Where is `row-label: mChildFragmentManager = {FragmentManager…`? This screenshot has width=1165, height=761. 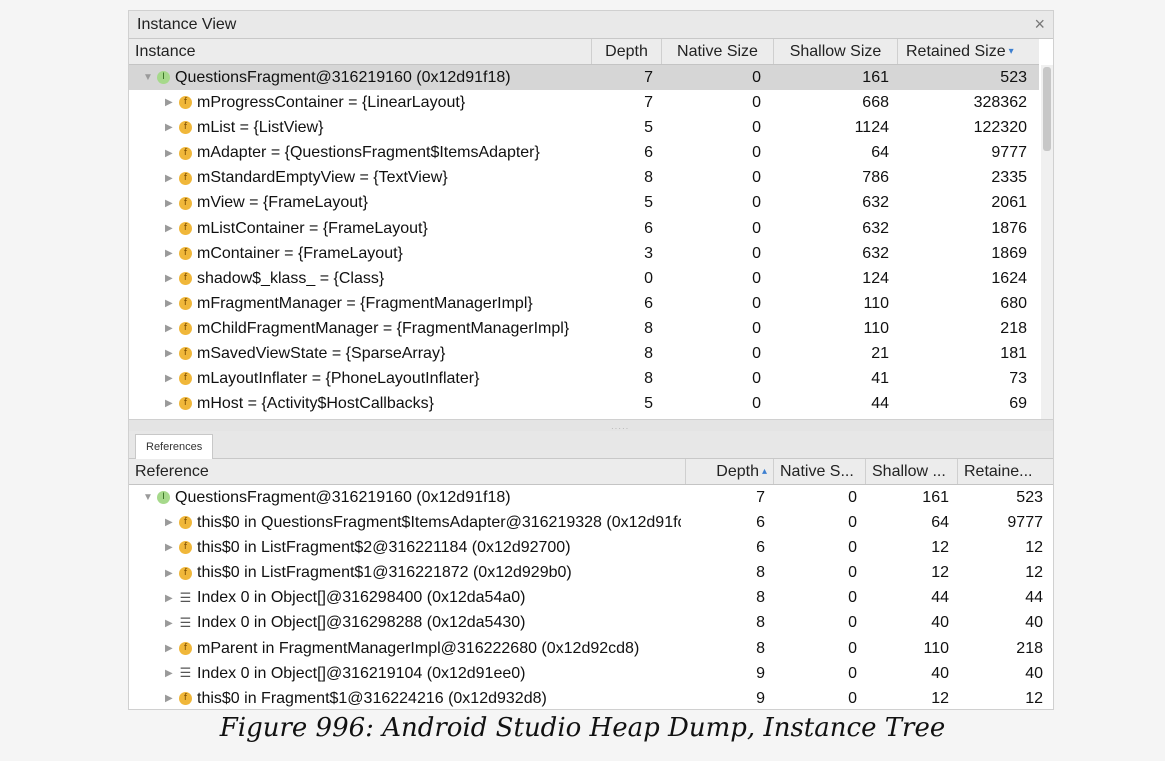
row-label: mChildFragmentManager = {FragmentManager… is located at coordinates (383, 328).